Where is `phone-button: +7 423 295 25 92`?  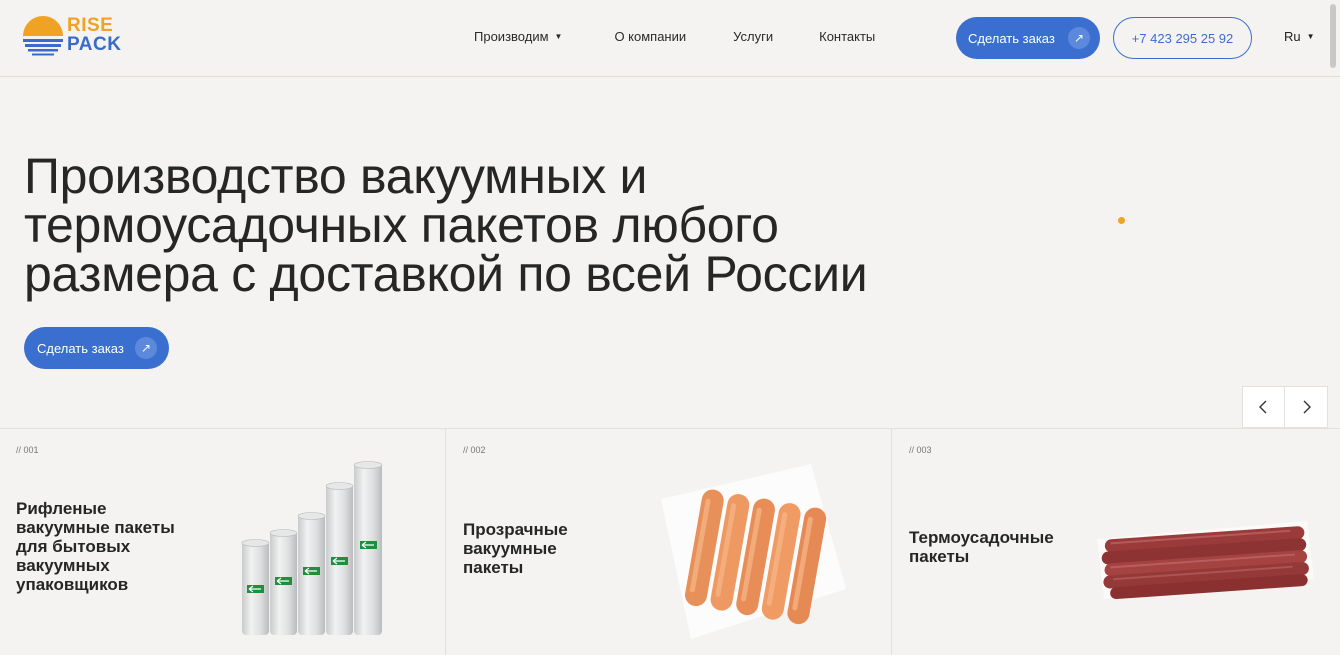 phone-button: +7 423 295 25 92 is located at coordinates (1182, 38).